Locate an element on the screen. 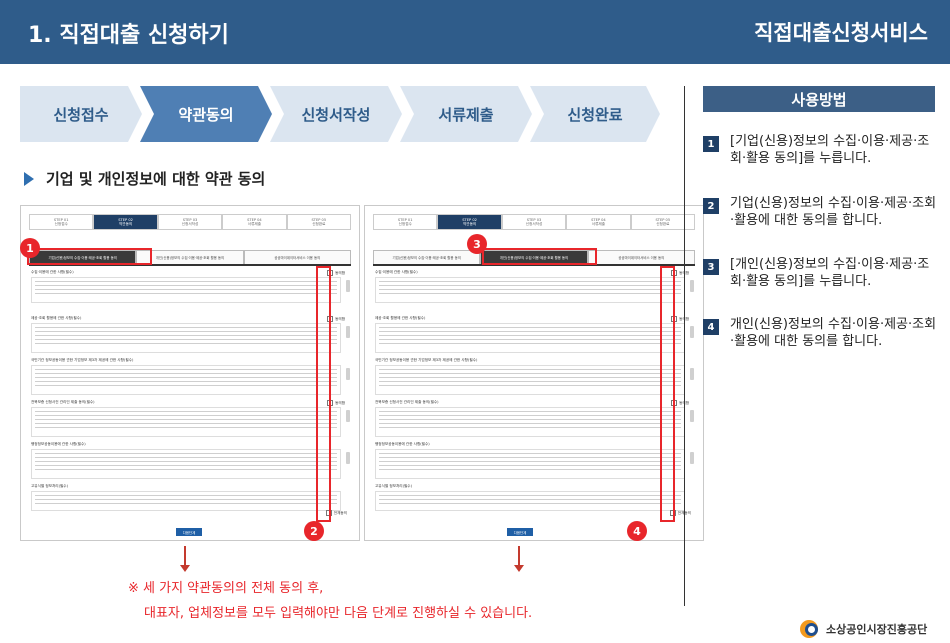 The width and height of the screenshot is (950, 643). organization-logo: 소상공인시장진흥공단 is located at coordinates (863, 629).